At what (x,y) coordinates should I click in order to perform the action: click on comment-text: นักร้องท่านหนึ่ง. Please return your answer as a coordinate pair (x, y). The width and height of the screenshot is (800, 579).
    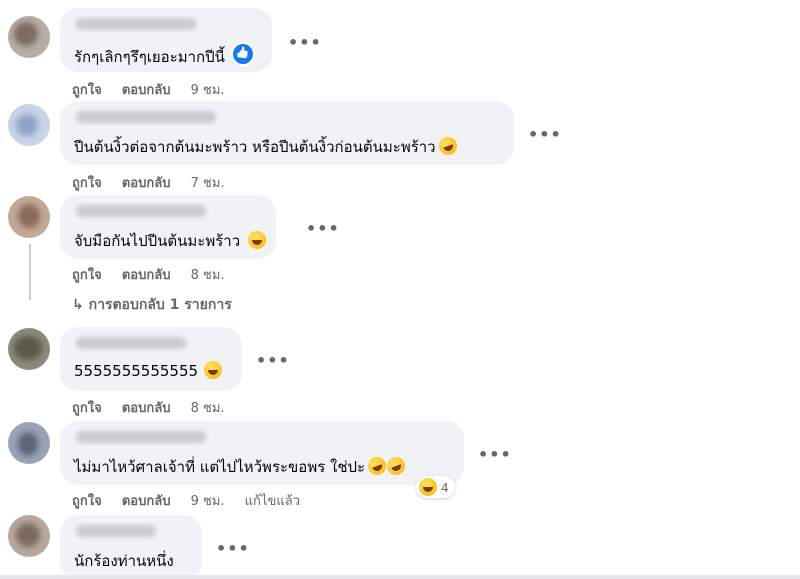
    Looking at the image, I should click on (124, 561).